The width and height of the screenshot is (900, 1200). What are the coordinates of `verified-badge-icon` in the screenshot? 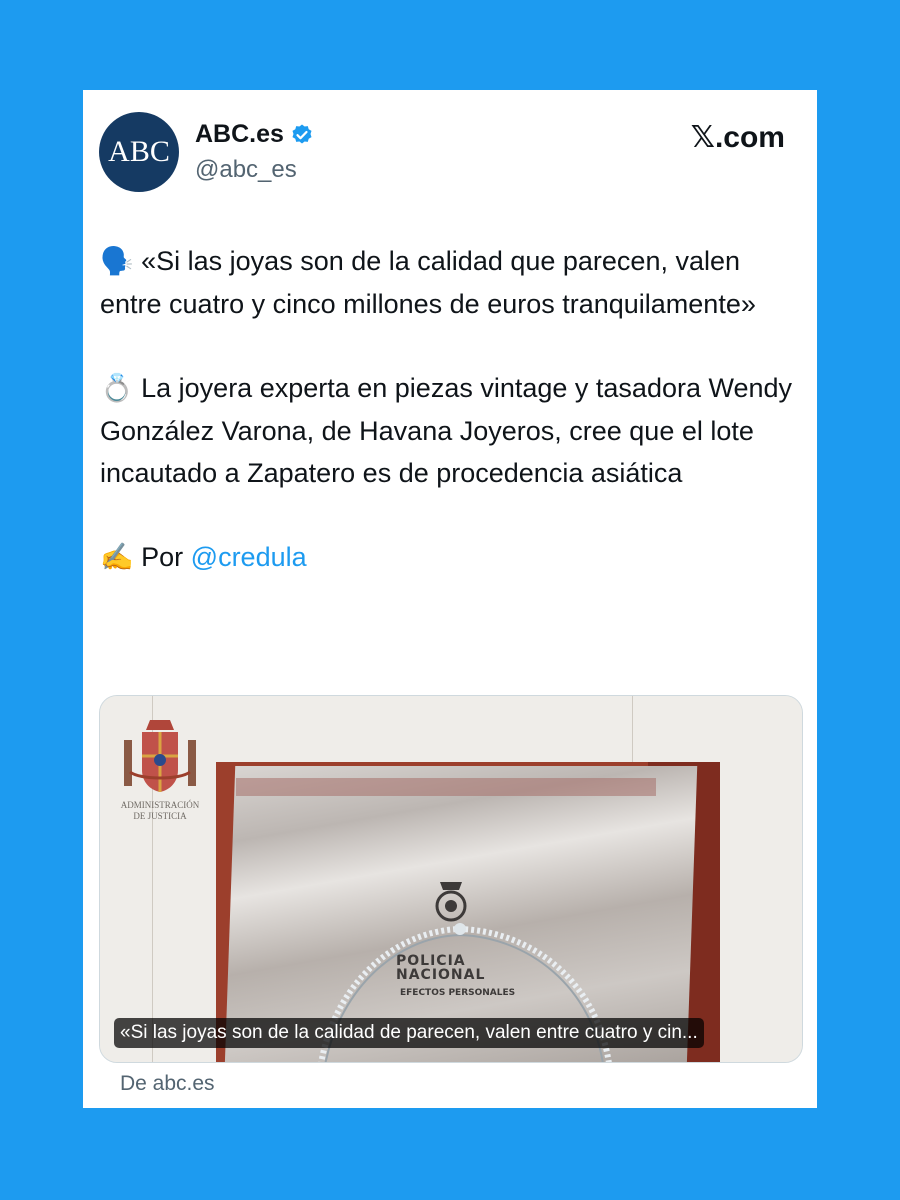 It's located at (302, 133).